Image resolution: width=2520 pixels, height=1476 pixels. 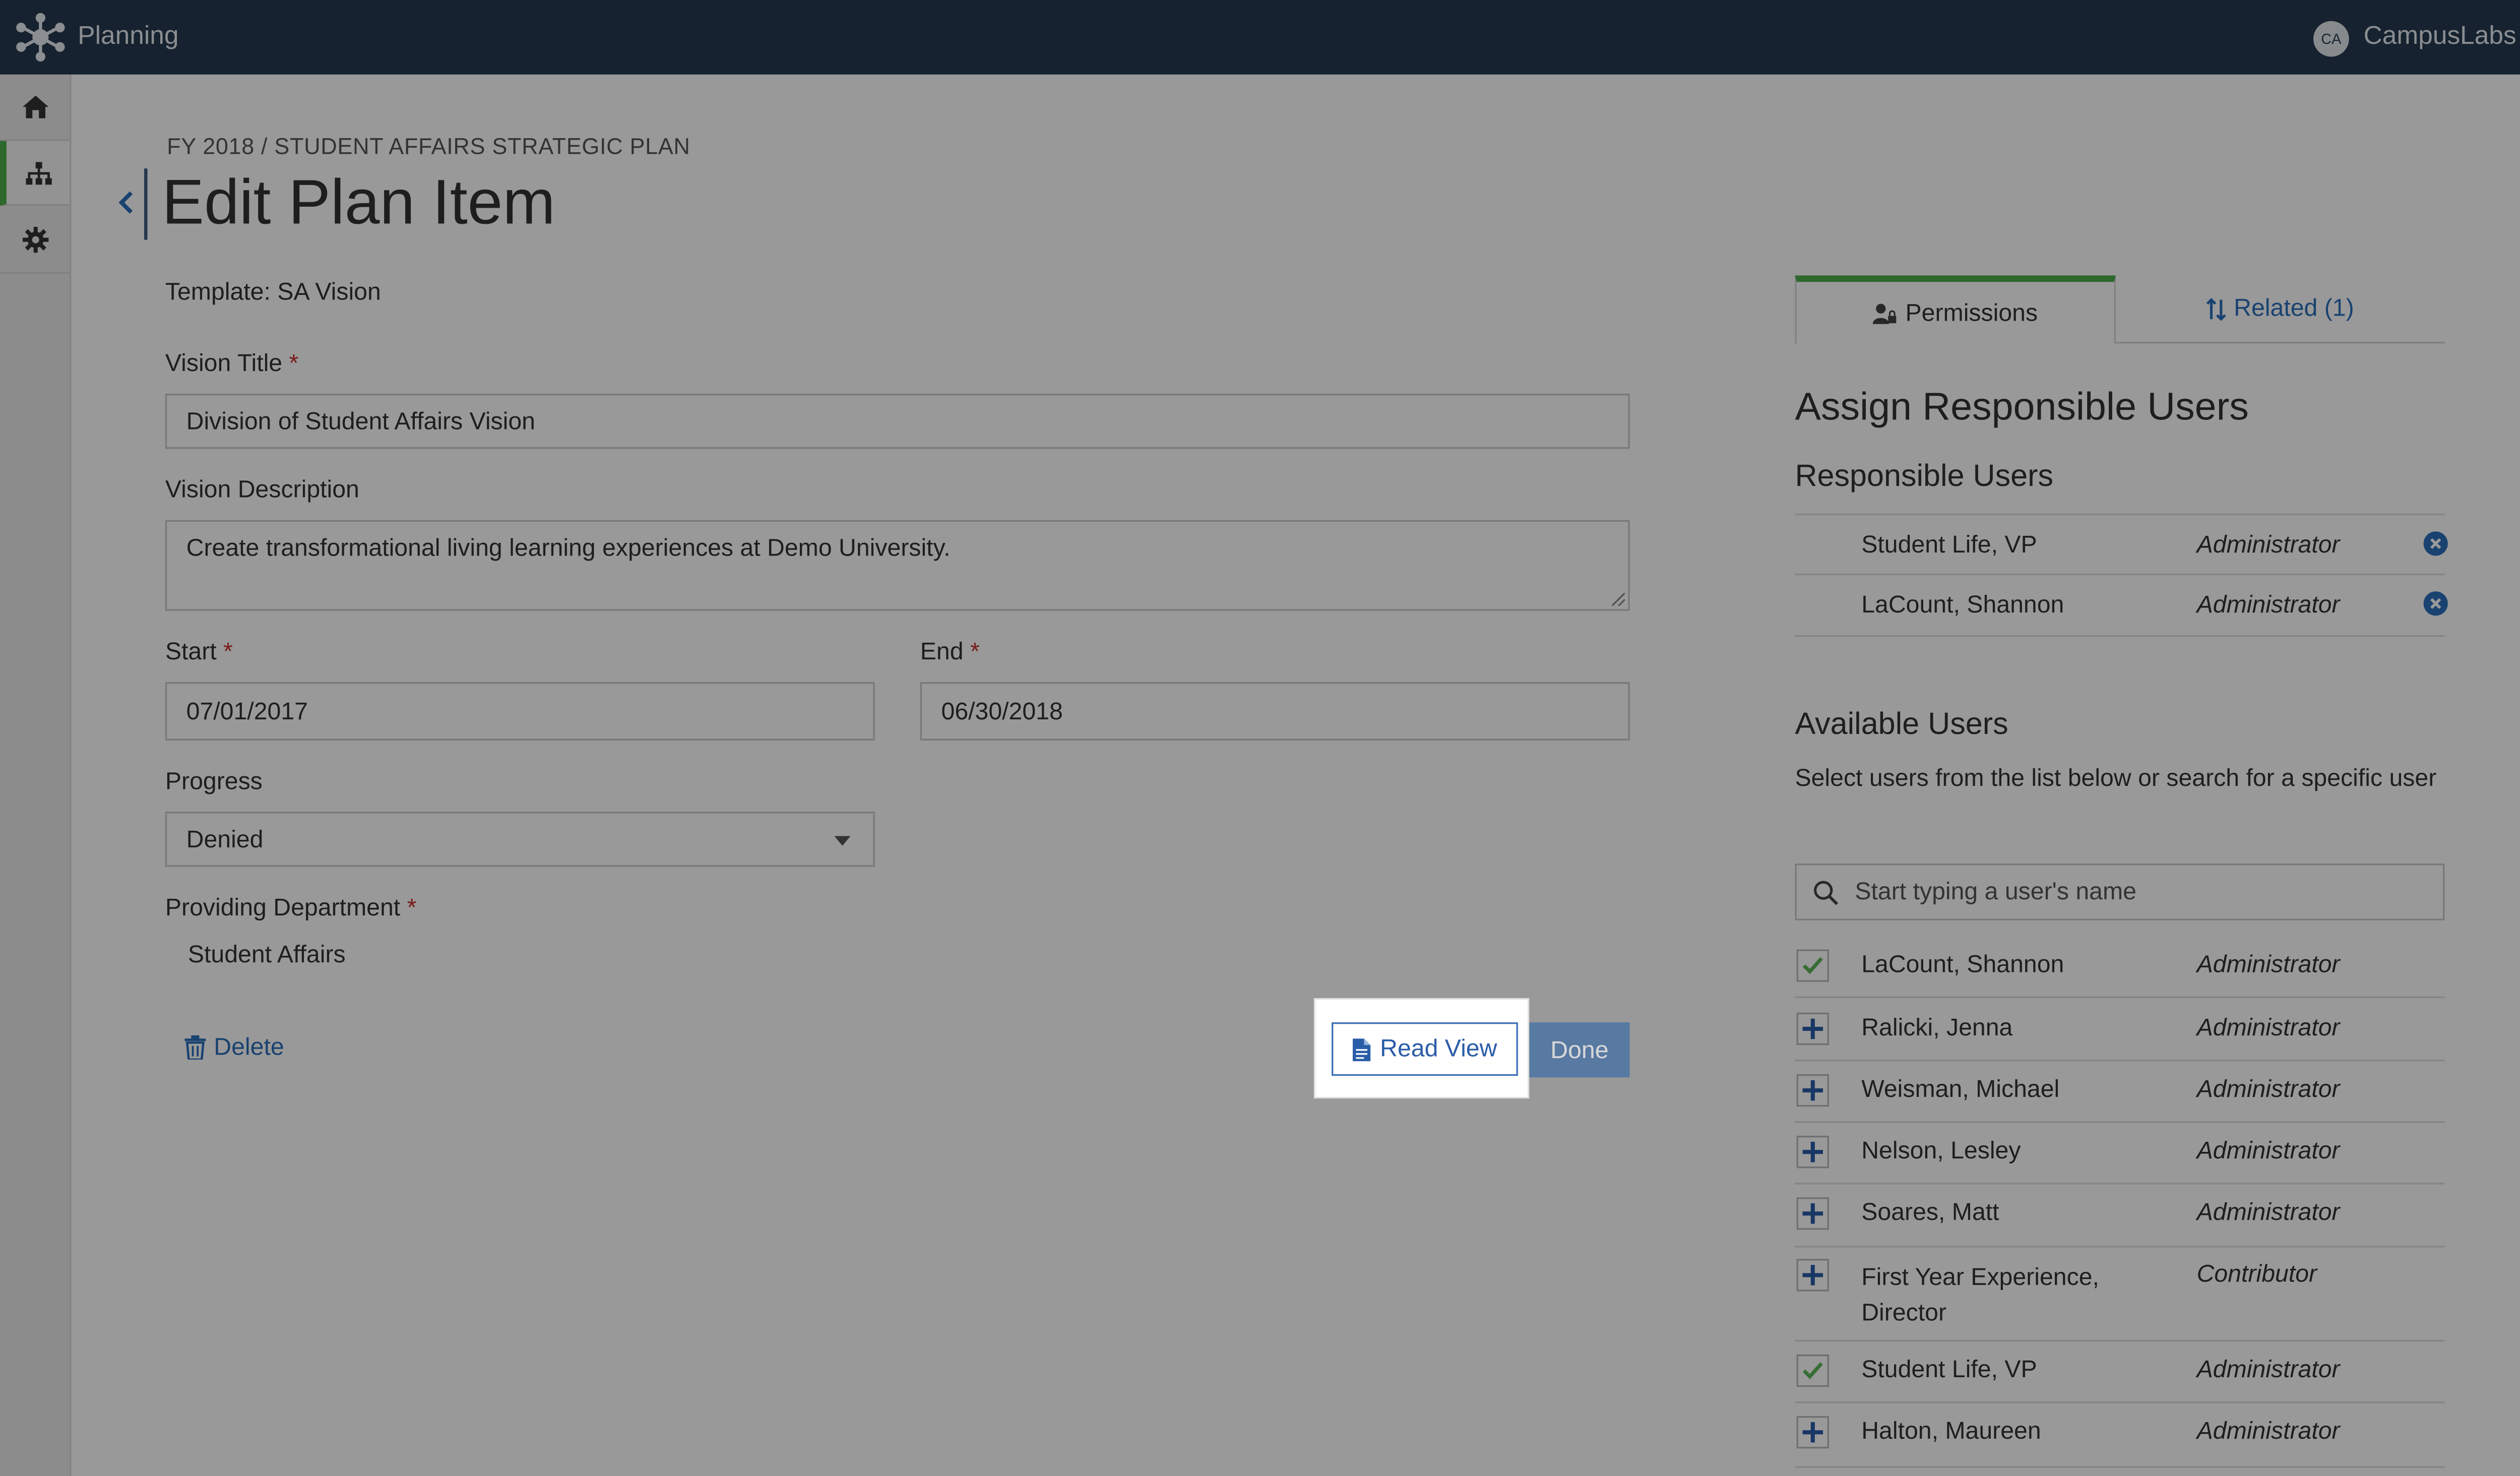 What do you see at coordinates (2121, 606) in the screenshot?
I see `responsible-user-row: LaCount, Shannon Administrator` at bounding box center [2121, 606].